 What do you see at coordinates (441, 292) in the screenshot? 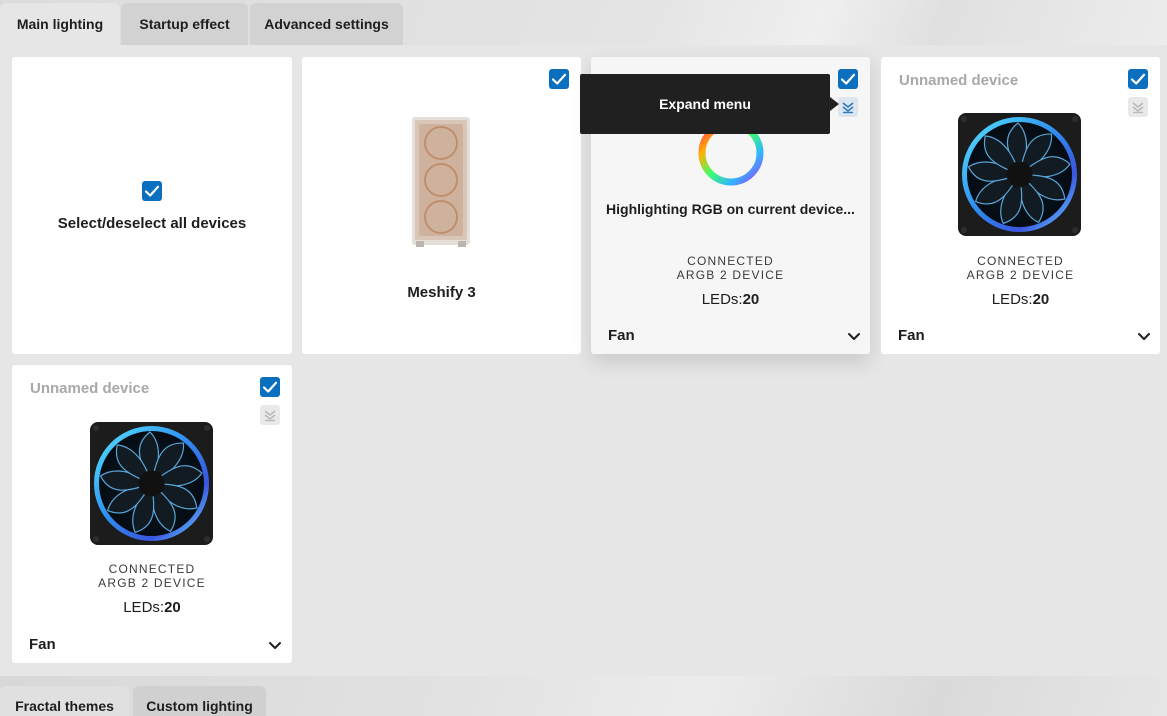
I see `device-name: Meshify 3` at bounding box center [441, 292].